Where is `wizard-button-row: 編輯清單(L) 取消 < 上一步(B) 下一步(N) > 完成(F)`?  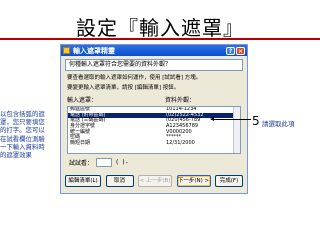
wizard-button-row: 編輯清單(L) 取消 < 上一步(B) 下一步(N) > 完成(F) is located at coordinates (154, 181).